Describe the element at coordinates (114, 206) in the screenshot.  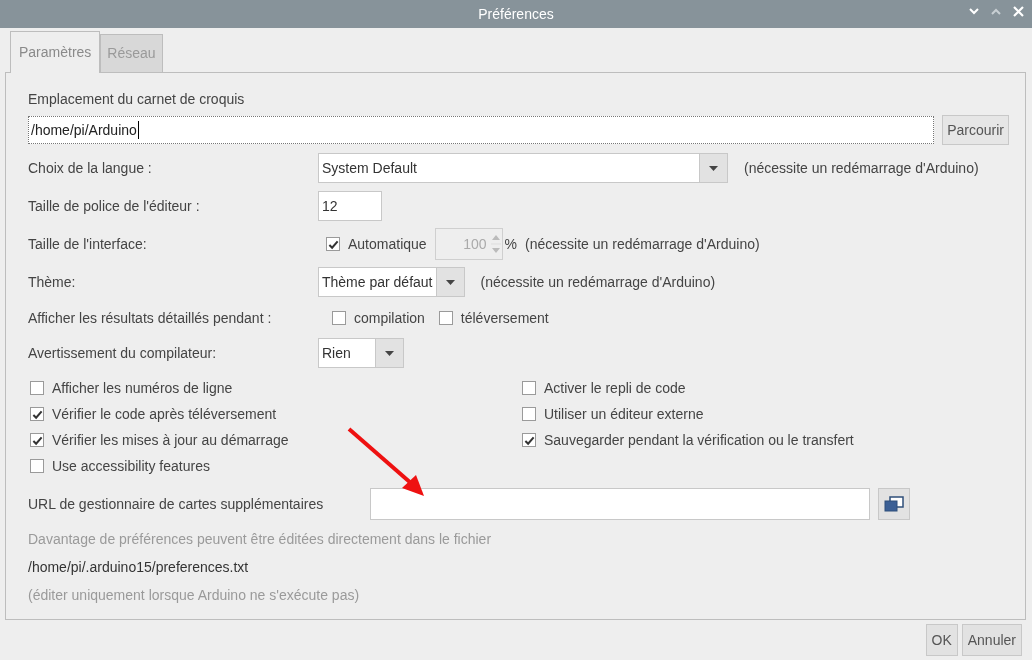
I see `setting-label: Taille de police de l'éditeur :` at that location.